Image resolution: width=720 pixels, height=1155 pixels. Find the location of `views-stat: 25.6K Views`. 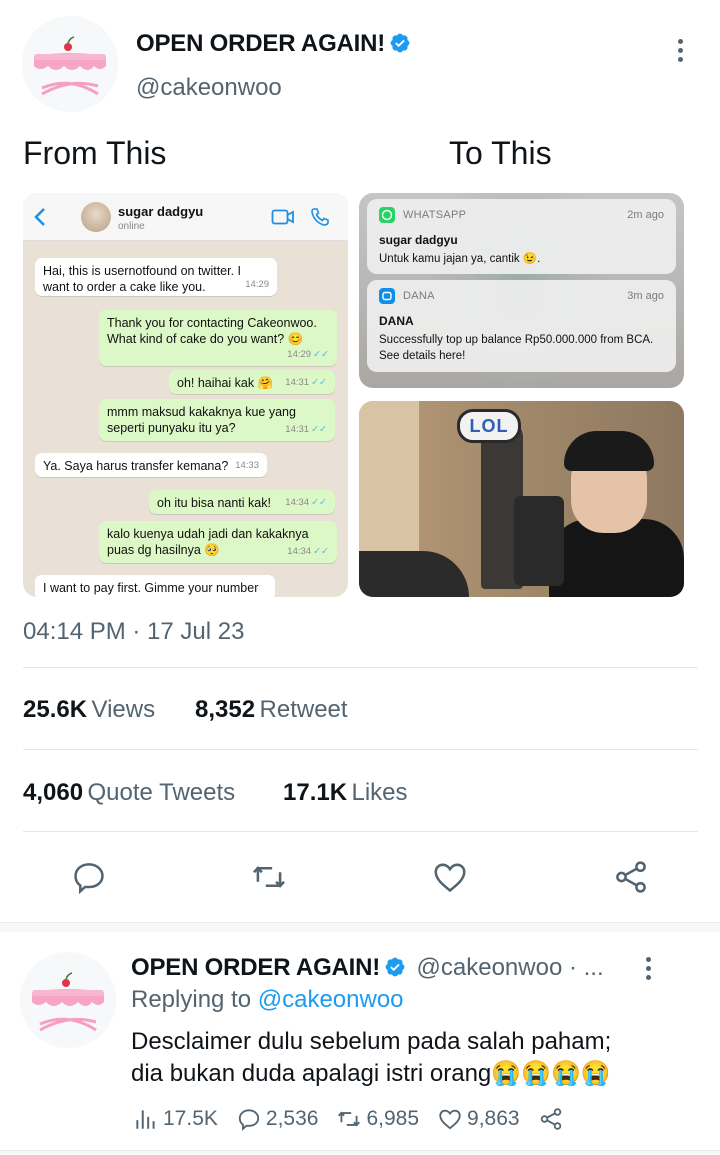

views-stat: 25.6K Views is located at coordinates (89, 710).